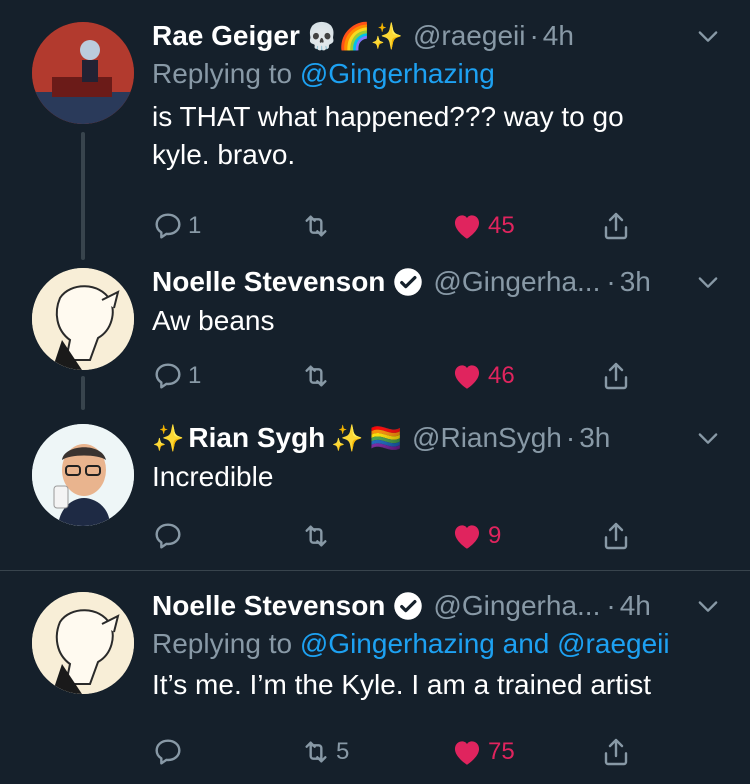  I want to click on replying-to-link: @Gingerhazing, so click(397, 73).